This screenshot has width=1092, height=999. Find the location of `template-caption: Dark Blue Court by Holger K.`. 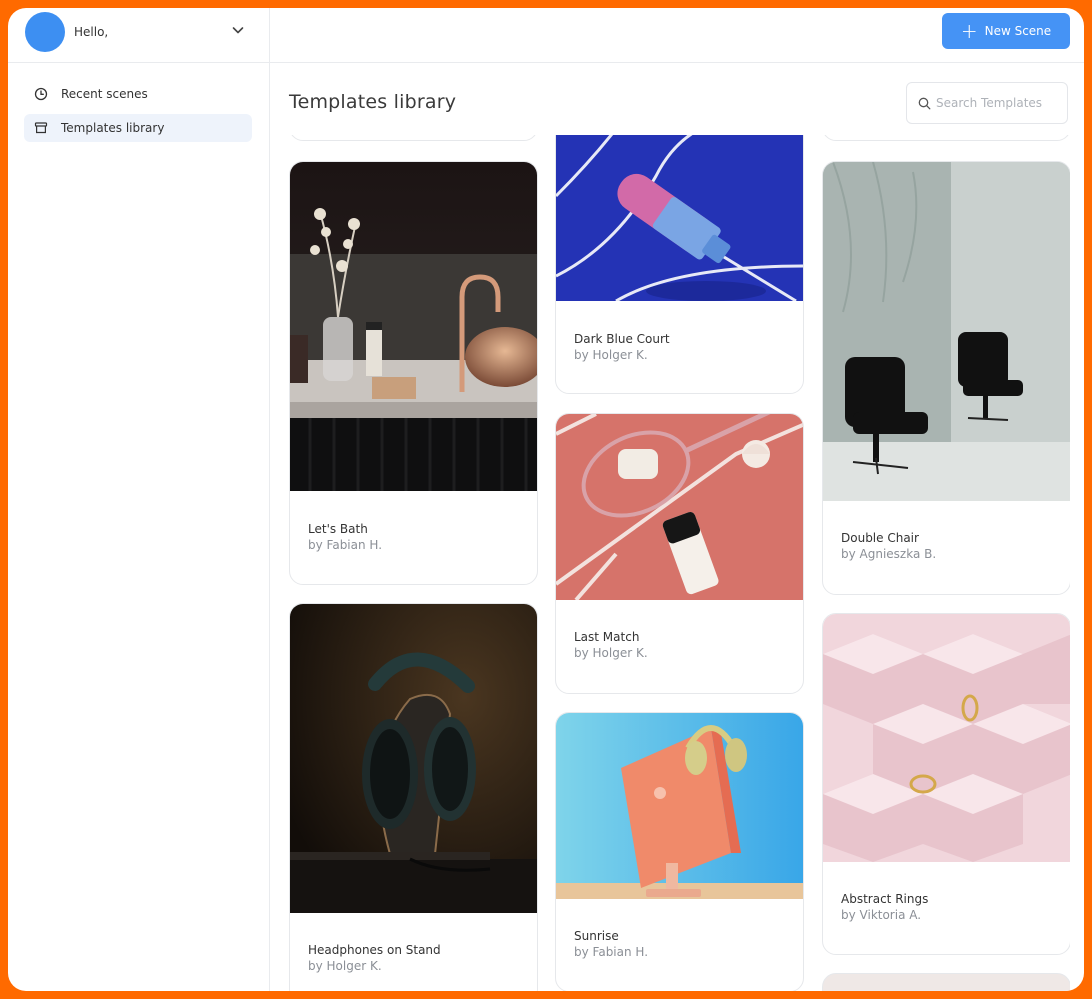

template-caption: Dark Blue Court by Holger K. is located at coordinates (622, 347).